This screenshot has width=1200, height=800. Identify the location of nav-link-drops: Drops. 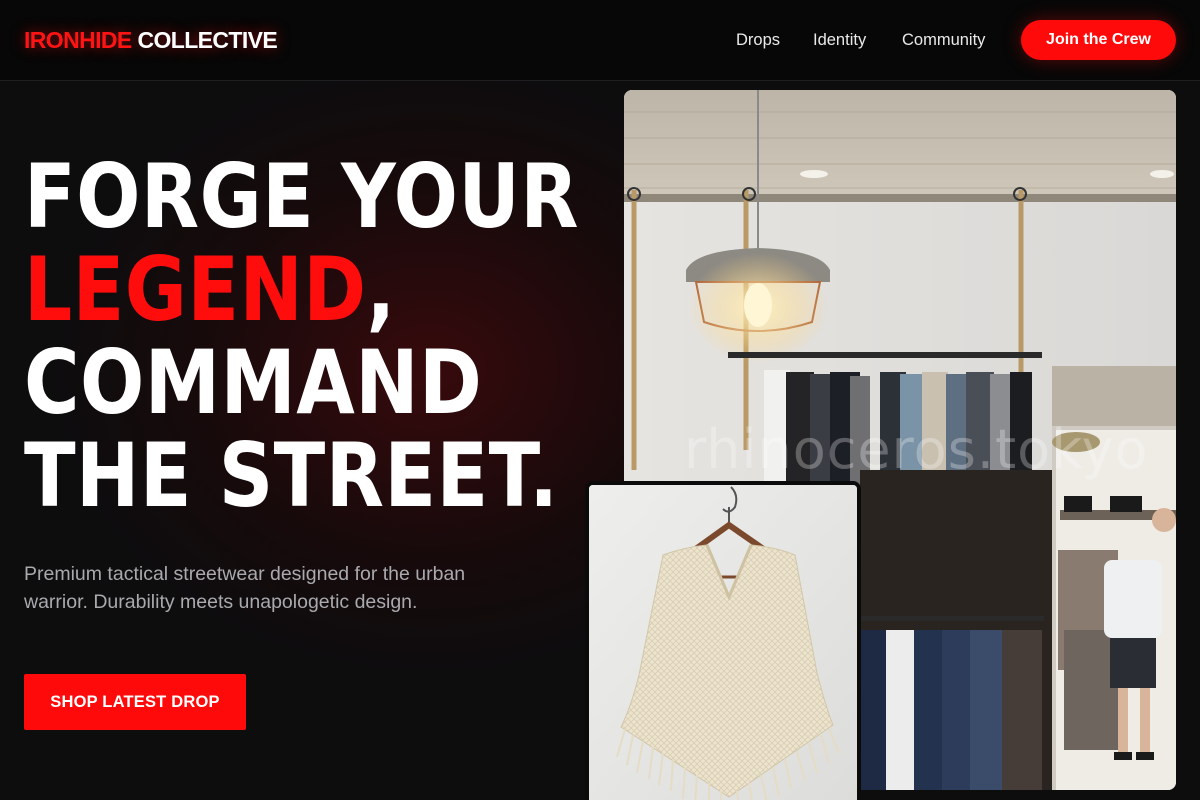
(758, 40).